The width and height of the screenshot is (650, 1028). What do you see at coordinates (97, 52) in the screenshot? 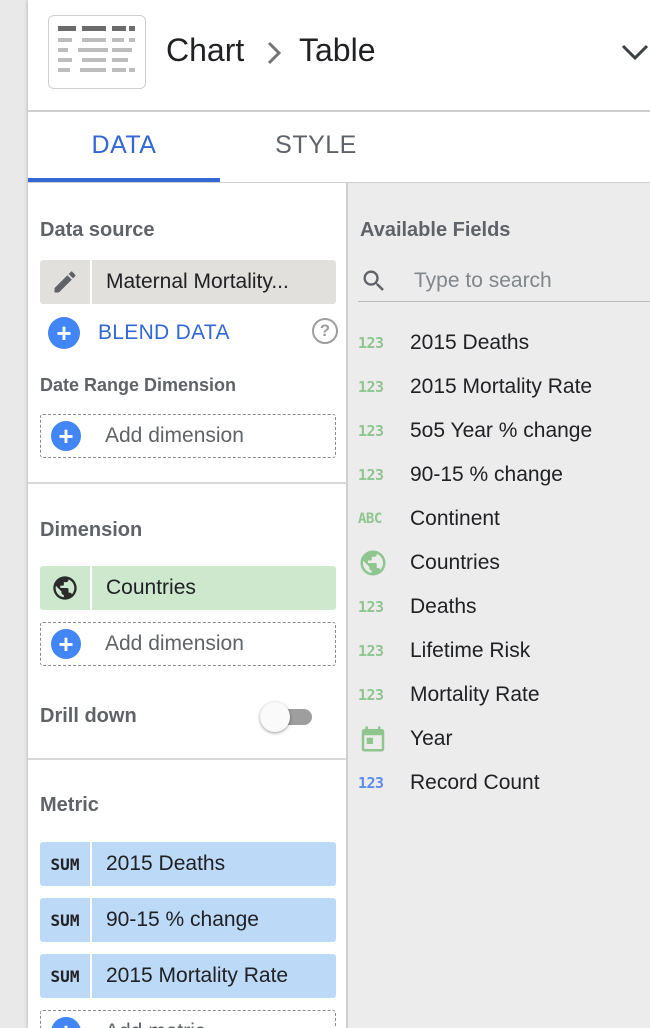
I see `table-chart-thumbnail-icon` at bounding box center [97, 52].